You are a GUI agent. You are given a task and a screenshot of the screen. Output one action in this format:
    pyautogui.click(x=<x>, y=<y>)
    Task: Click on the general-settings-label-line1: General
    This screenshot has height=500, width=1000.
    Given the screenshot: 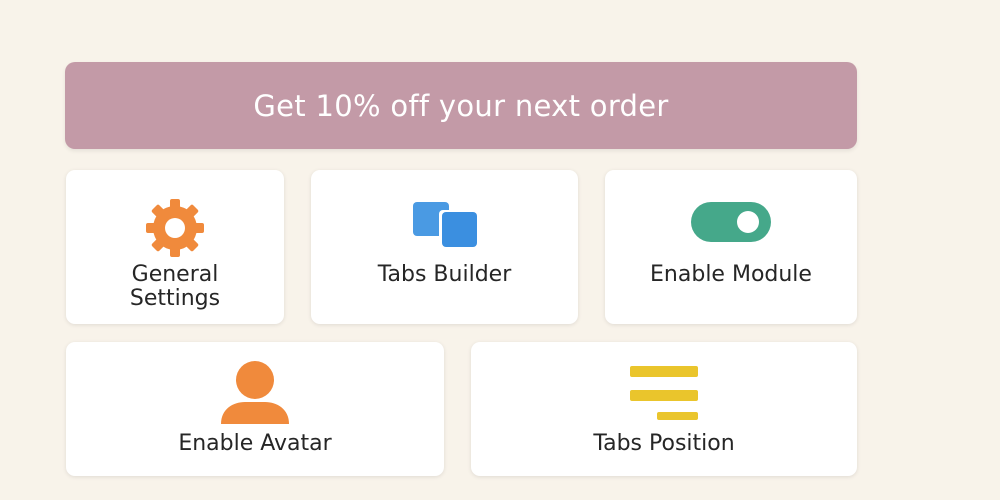 What is the action you would take?
    pyautogui.click(x=175, y=274)
    